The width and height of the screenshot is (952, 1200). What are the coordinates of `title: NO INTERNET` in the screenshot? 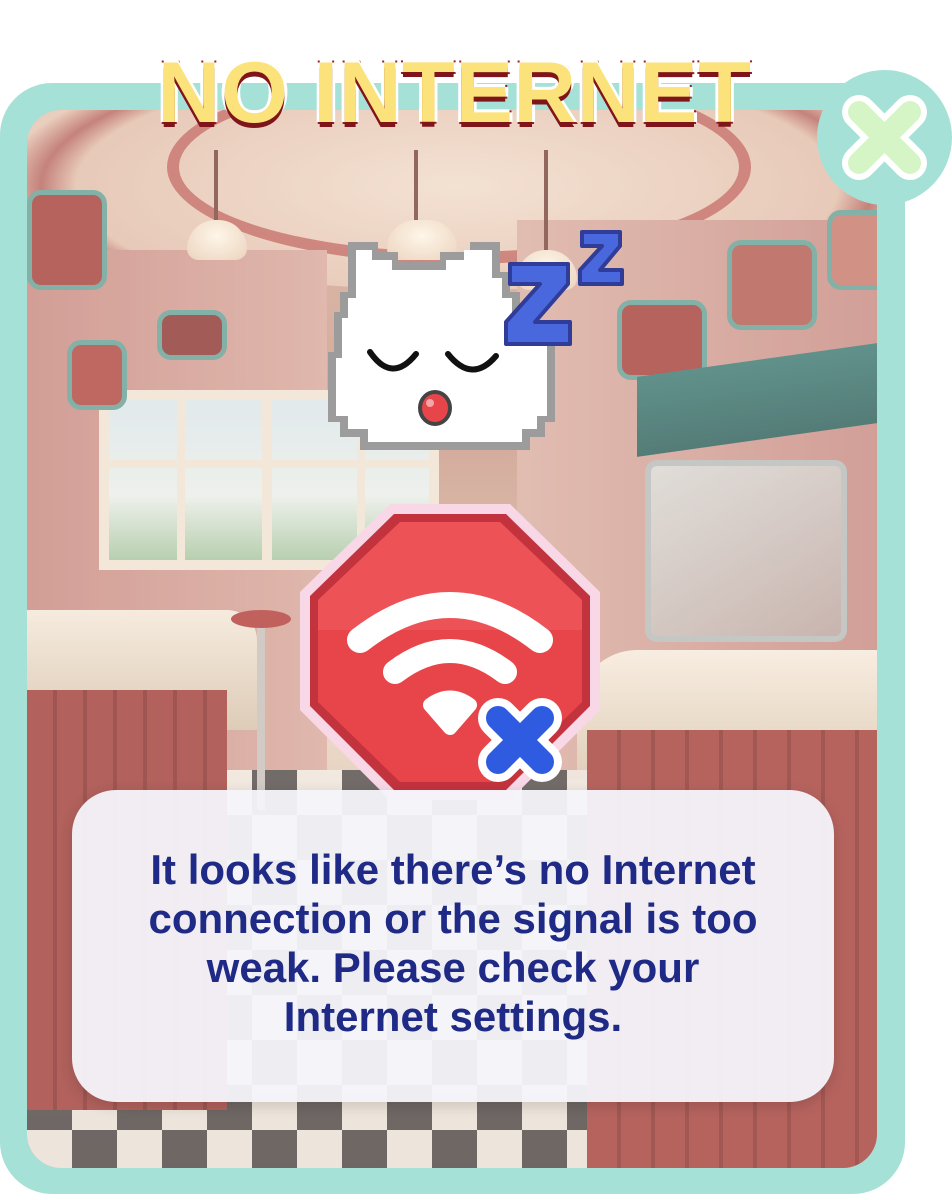 It's located at (454, 93).